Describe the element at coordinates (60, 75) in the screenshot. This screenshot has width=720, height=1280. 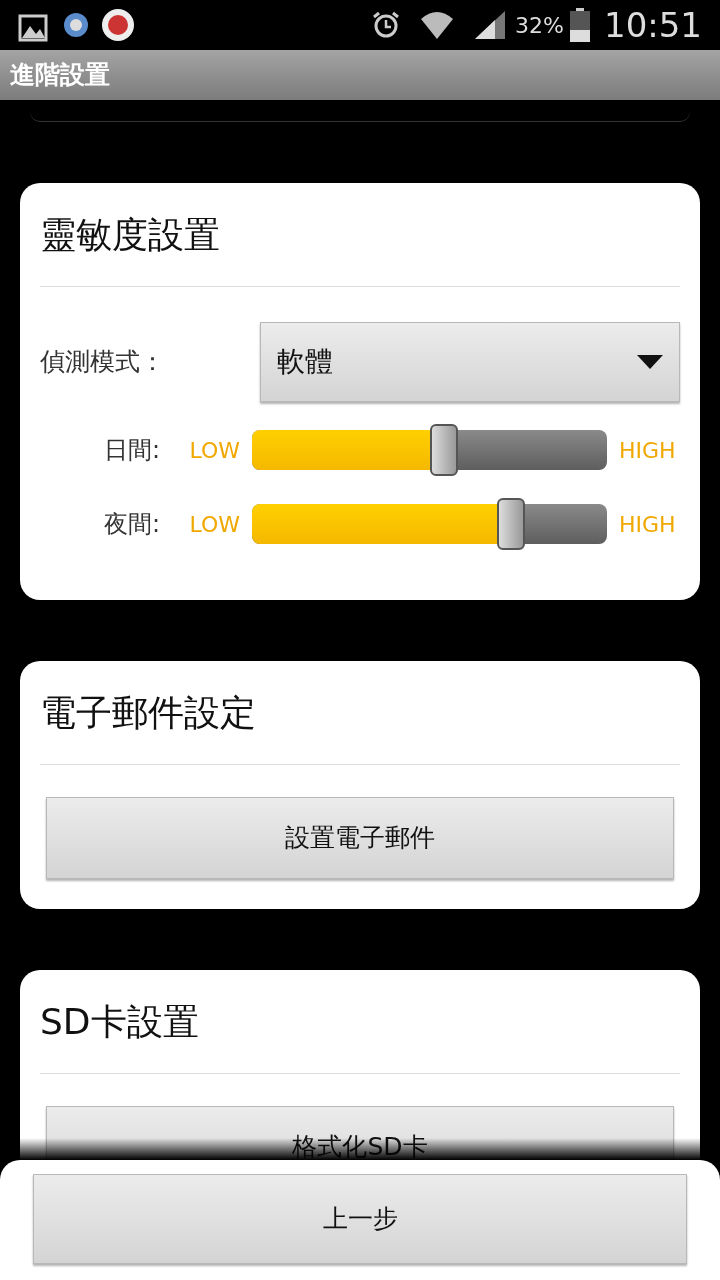
I see `page-title: 進階設置` at that location.